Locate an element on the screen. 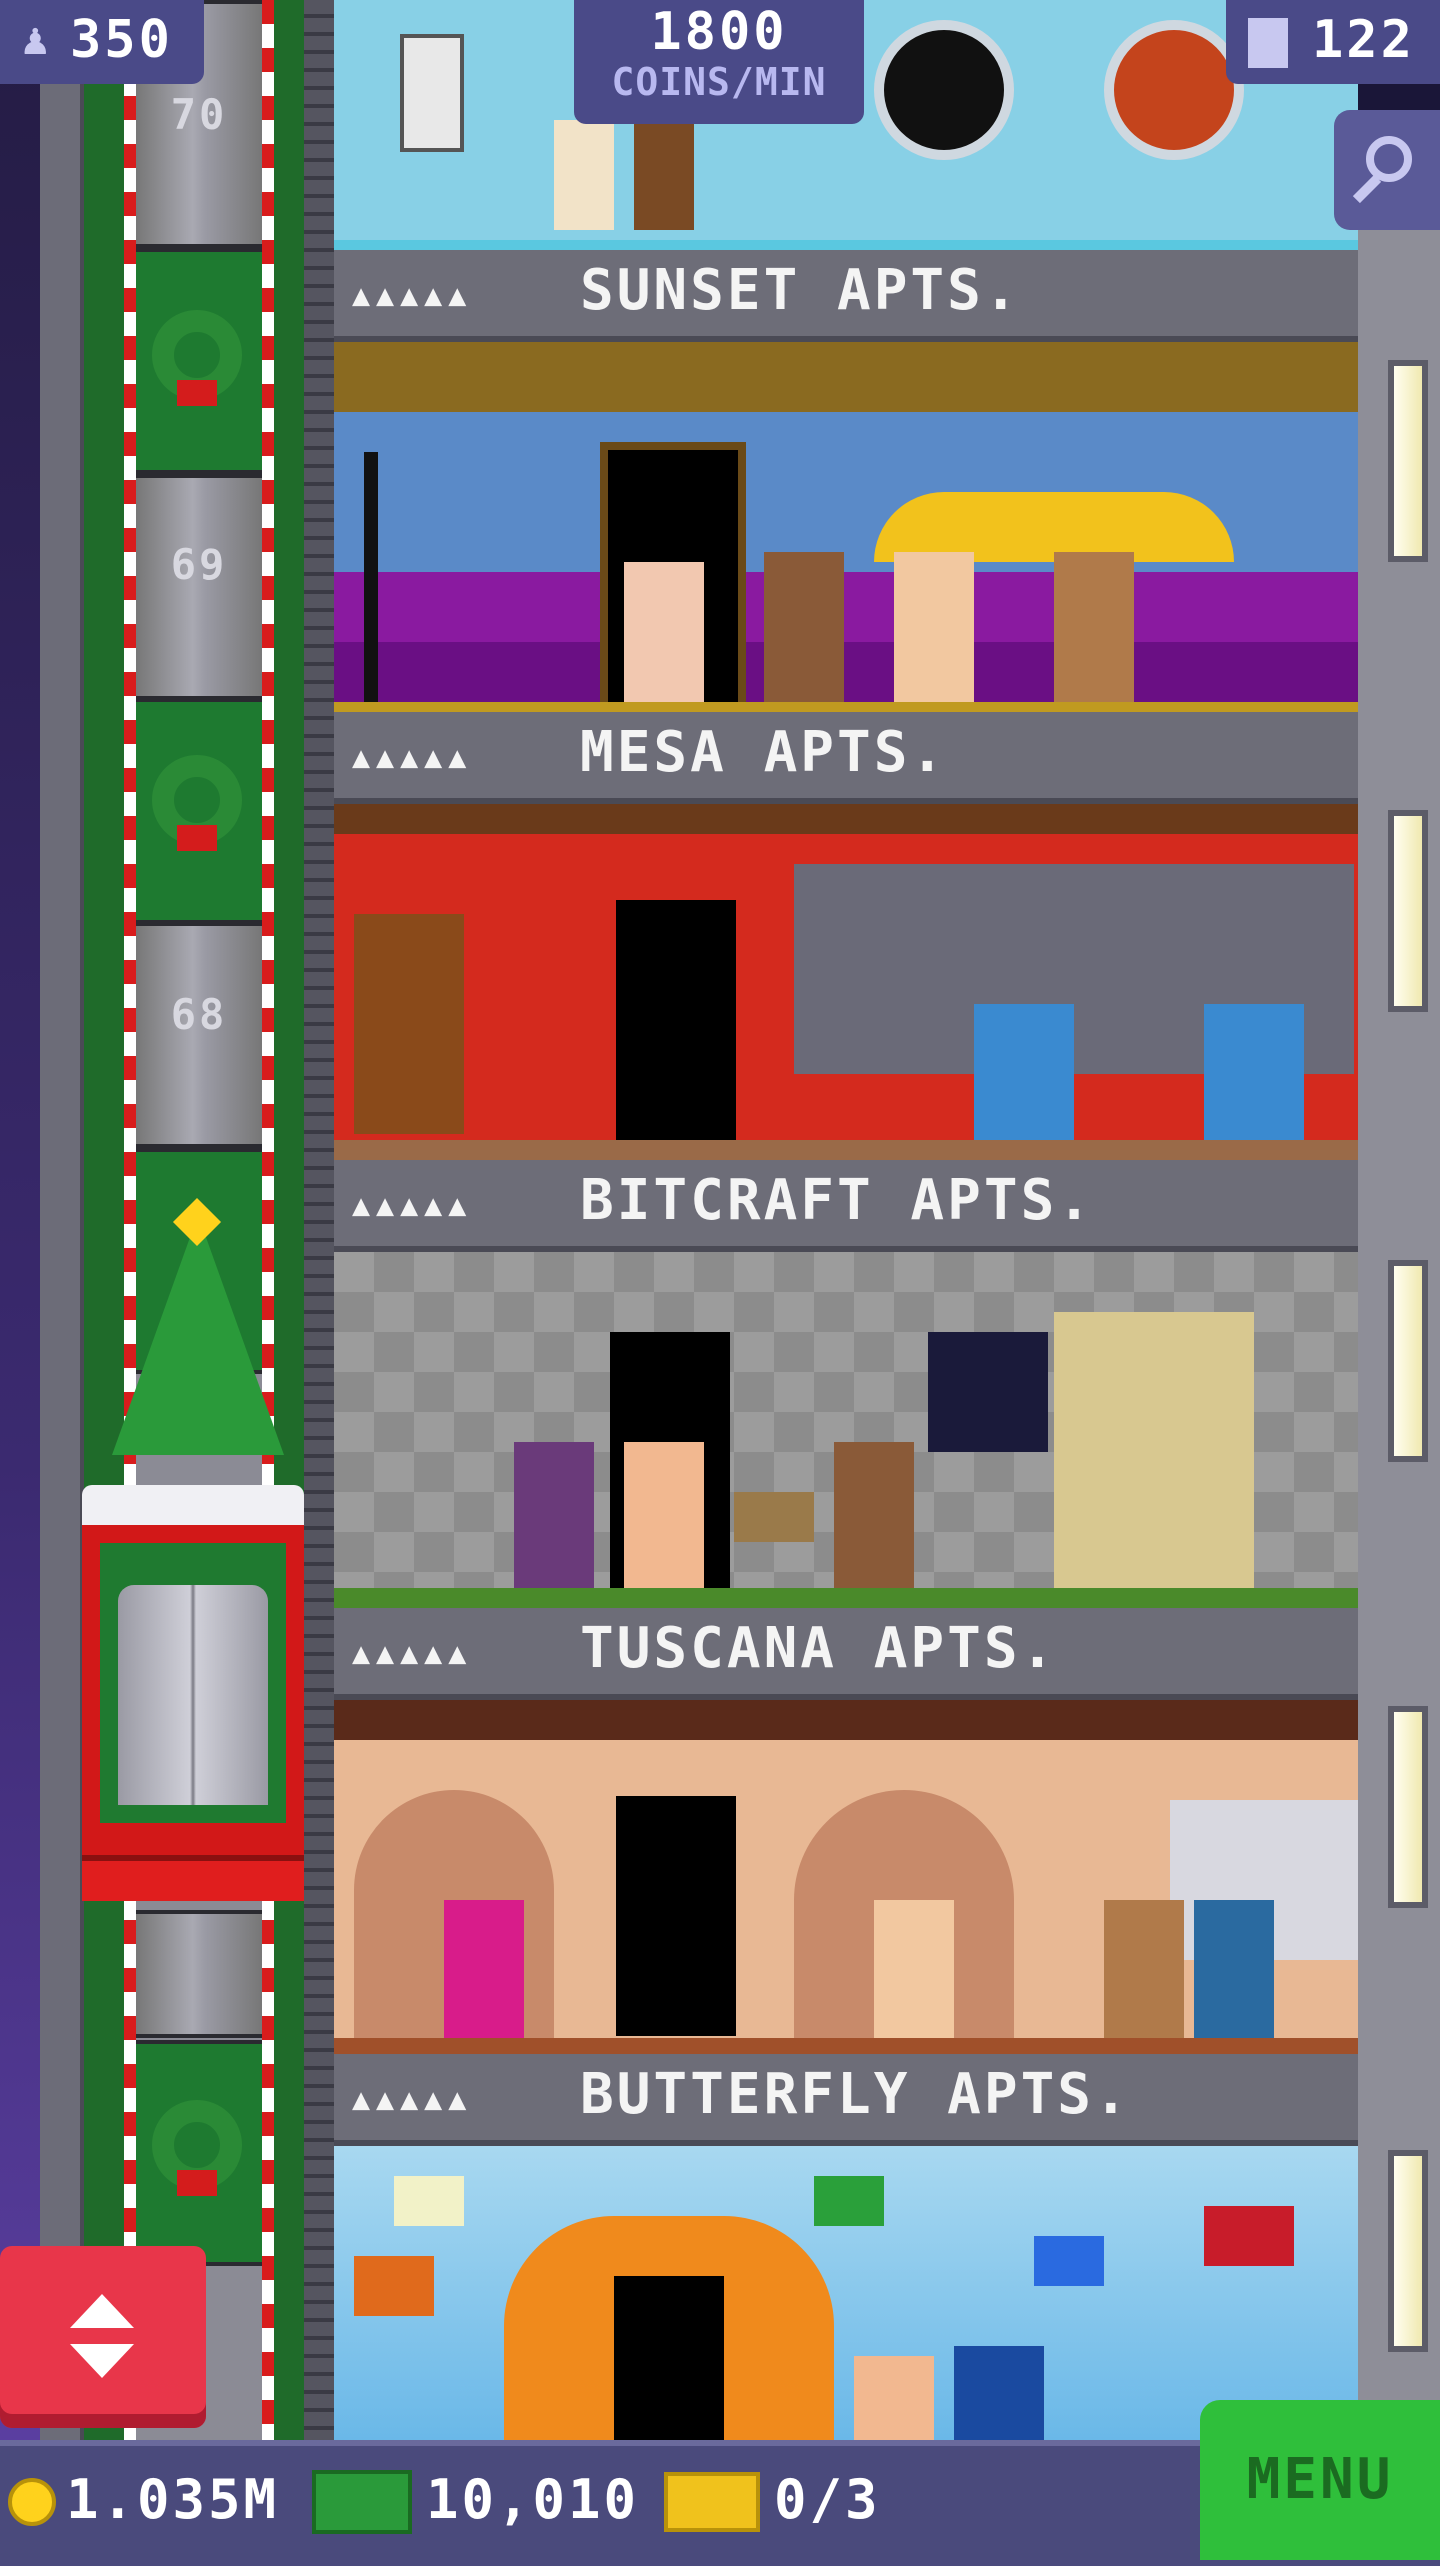 Image resolution: width=1440 pixels, height=2566 pixels. elevator-car-bottom is located at coordinates (193, 1878).